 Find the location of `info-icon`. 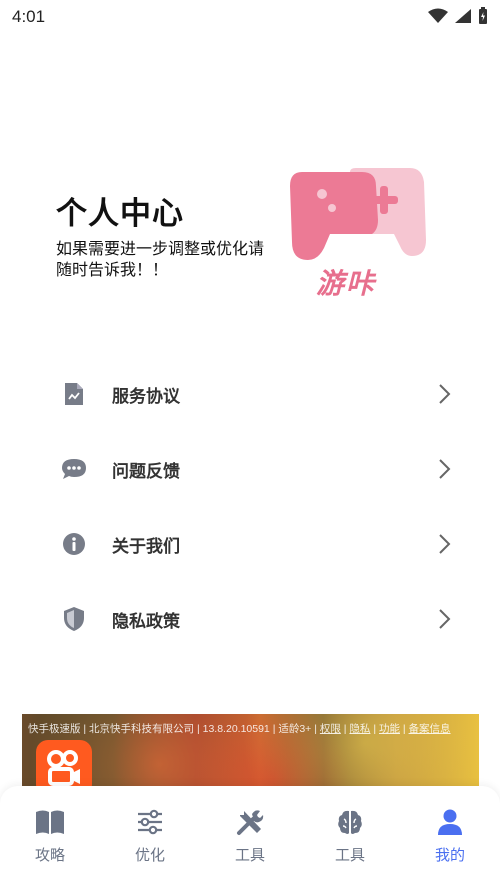

info-icon is located at coordinates (74, 544).